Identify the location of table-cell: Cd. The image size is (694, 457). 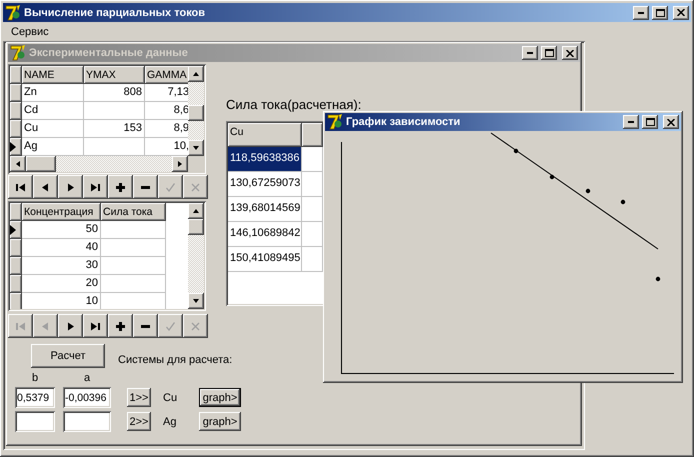
(53, 111).